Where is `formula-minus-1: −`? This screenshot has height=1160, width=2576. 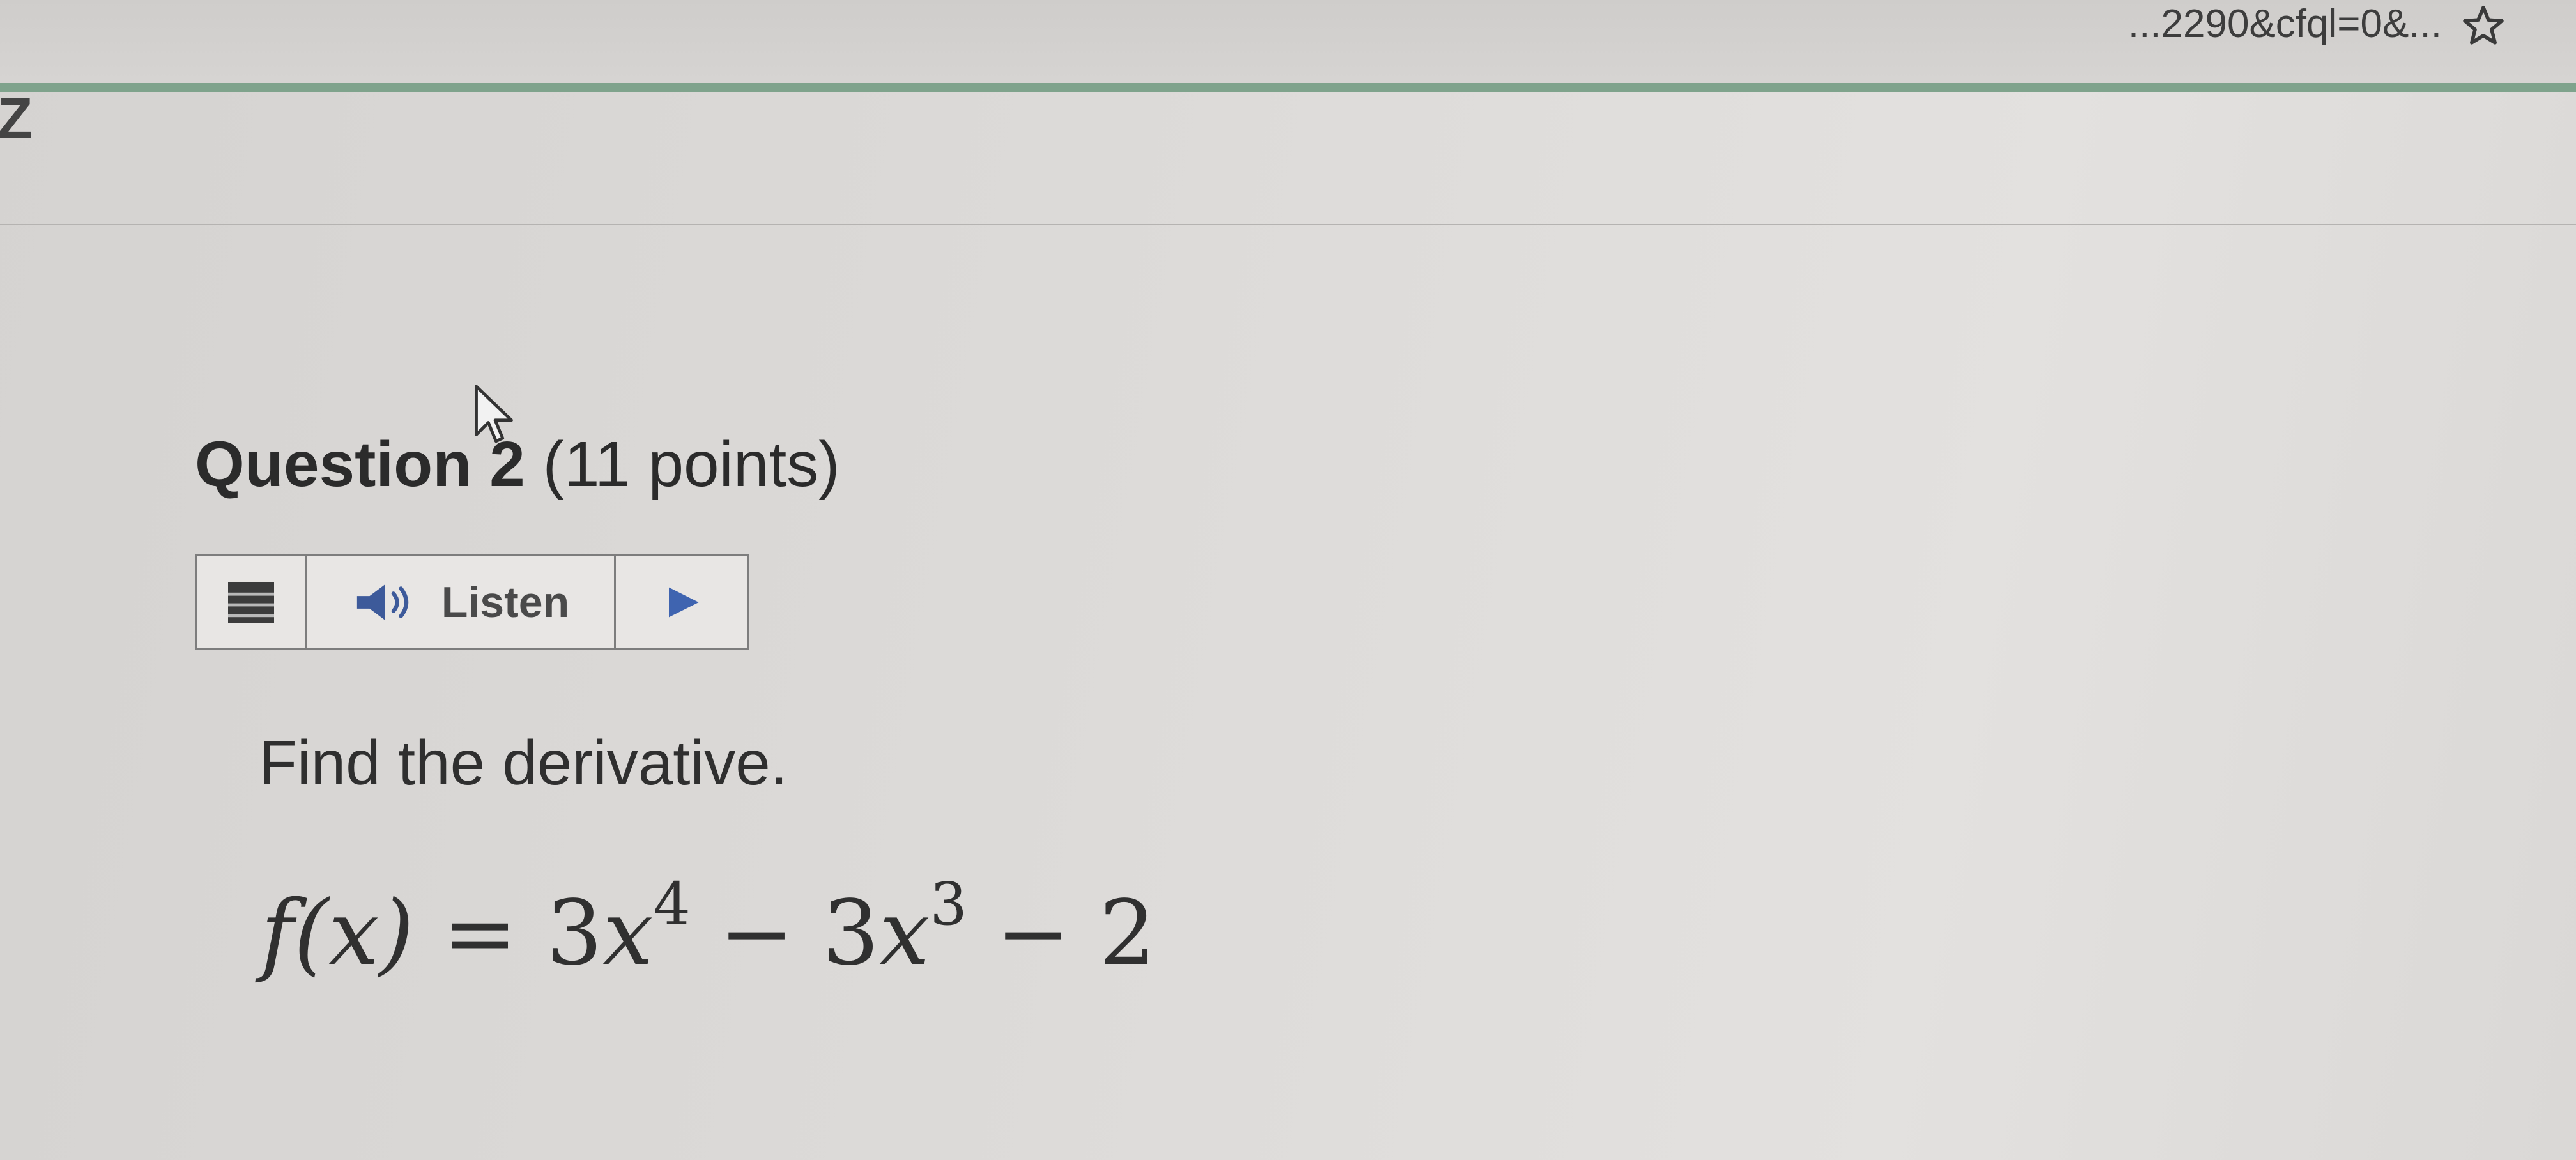 formula-minus-1: − is located at coordinates (756, 933).